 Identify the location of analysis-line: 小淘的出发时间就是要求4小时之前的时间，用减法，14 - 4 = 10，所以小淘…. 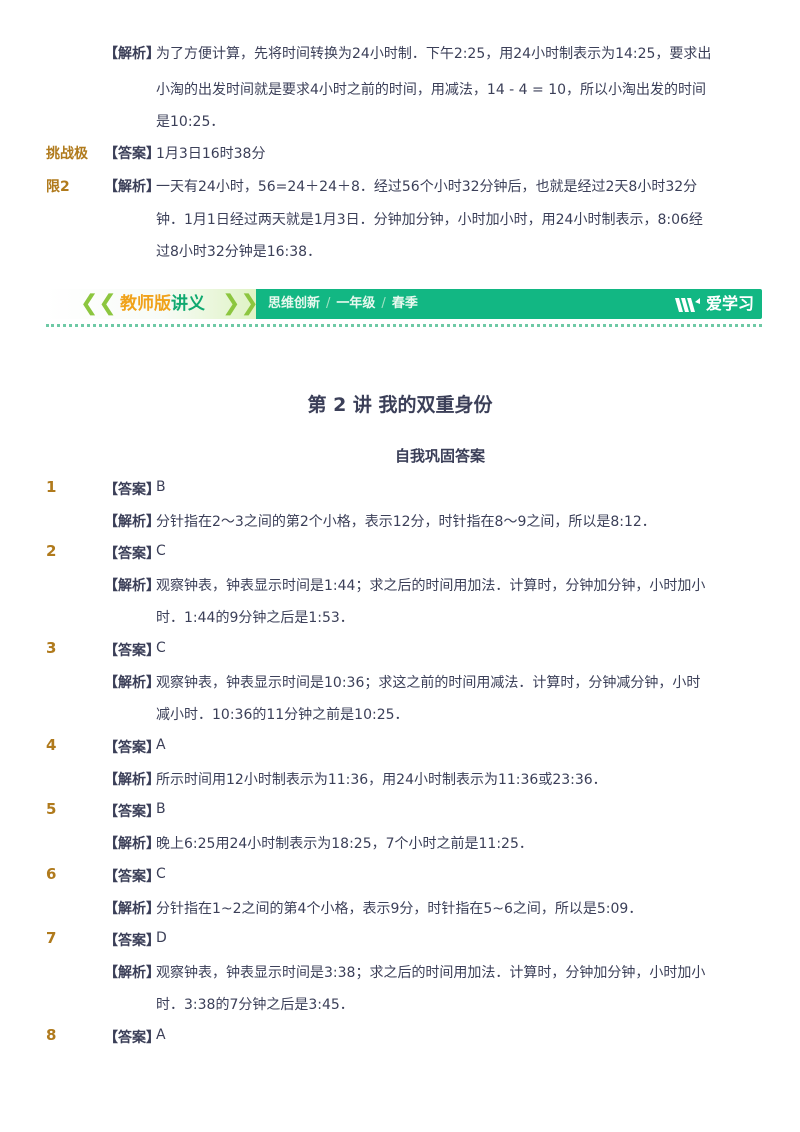
(431, 90).